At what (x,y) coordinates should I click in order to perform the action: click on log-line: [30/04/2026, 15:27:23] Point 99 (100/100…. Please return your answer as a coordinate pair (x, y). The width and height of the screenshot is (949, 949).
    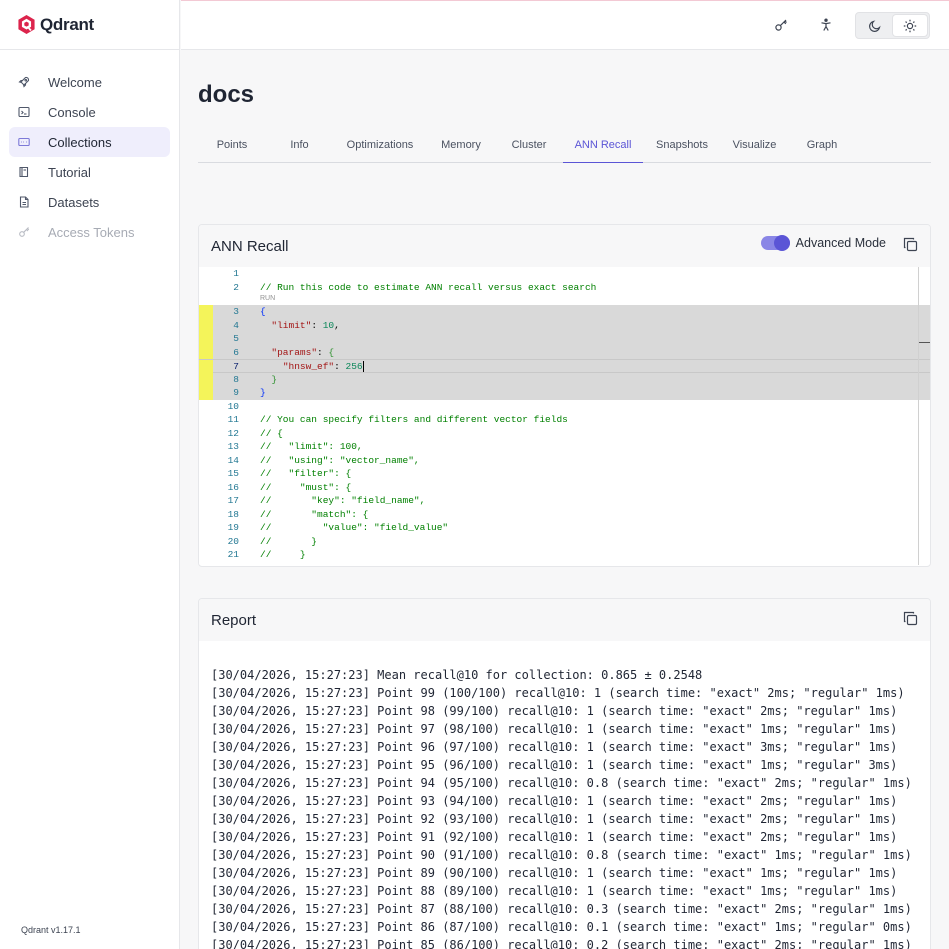
    Looking at the image, I should click on (558, 693).